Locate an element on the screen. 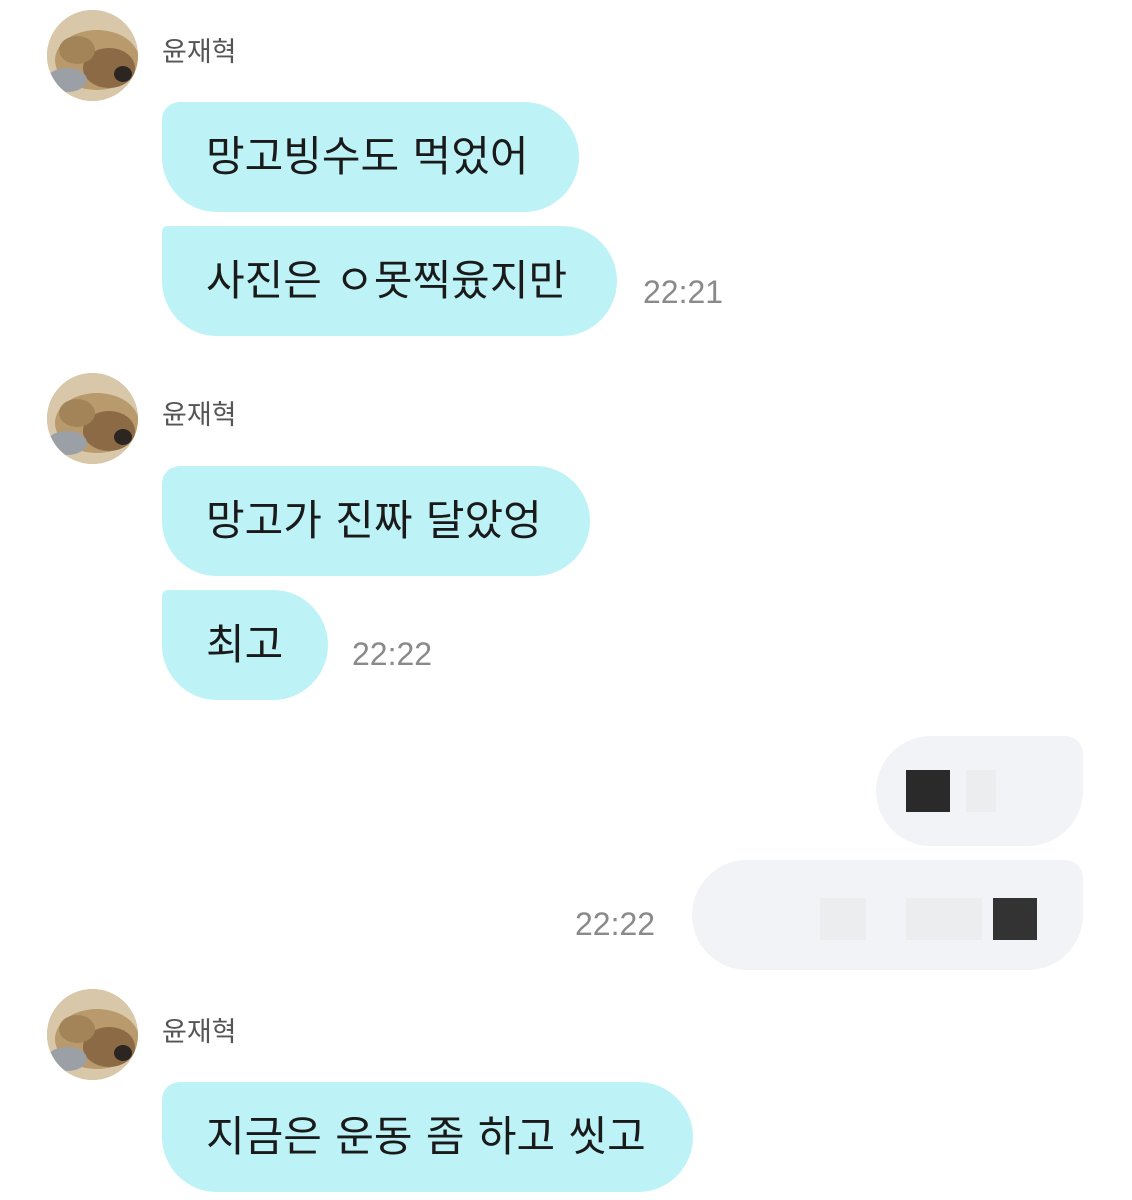 The image size is (1132, 1200). message-time: 22:21 is located at coordinates (683, 292).